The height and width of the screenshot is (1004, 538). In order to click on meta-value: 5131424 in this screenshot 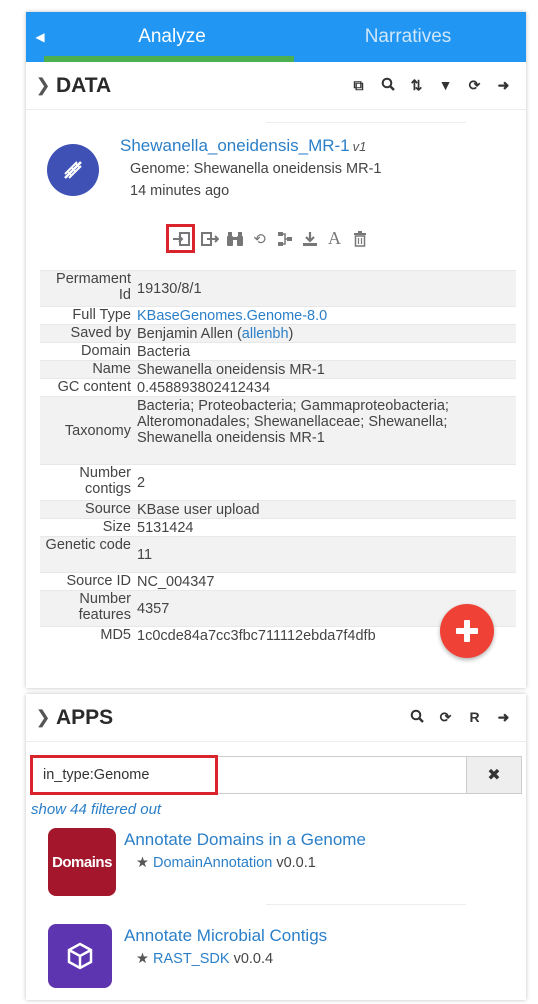, I will do `click(165, 527)`.